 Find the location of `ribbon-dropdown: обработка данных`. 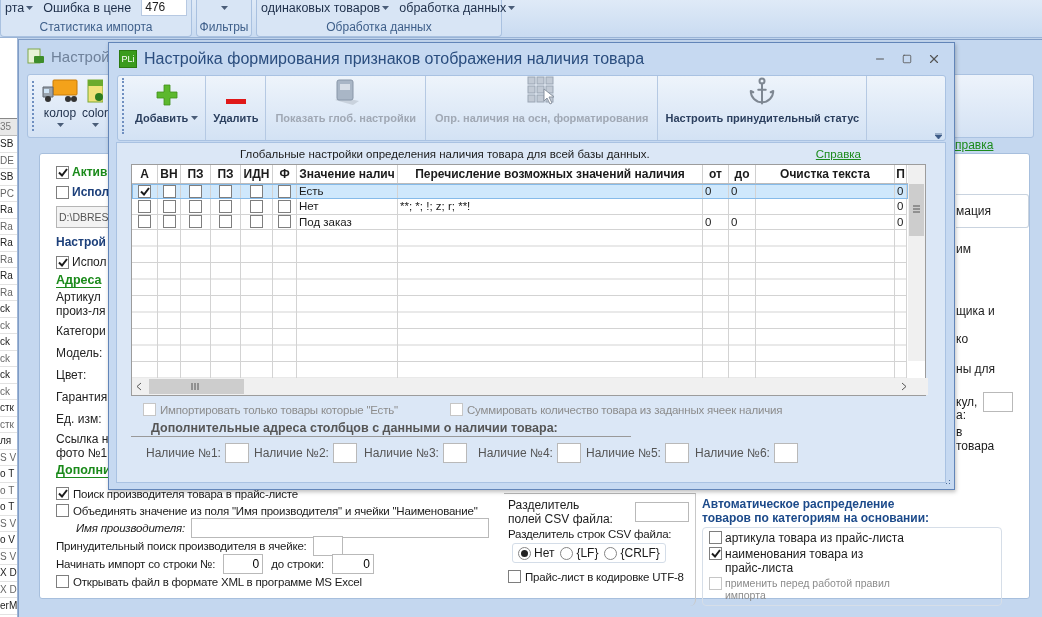

ribbon-dropdown: обработка данных is located at coordinates (457, 8).